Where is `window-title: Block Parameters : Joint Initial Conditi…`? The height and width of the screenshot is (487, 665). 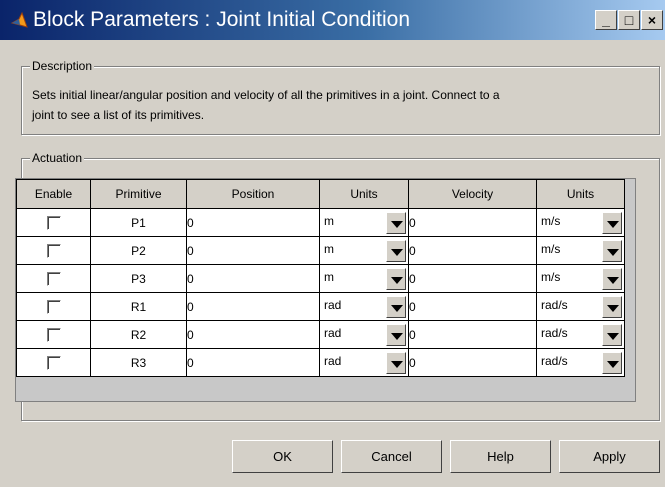
window-title: Block Parameters : Joint Initial Conditi… is located at coordinates (222, 19).